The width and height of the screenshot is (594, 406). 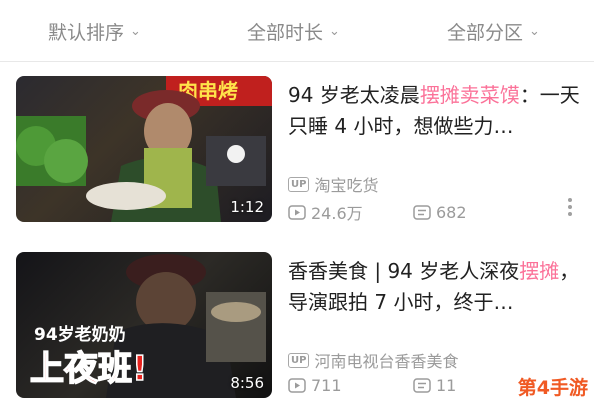 I want to click on stats-row: 24.6万 682, so click(x=433, y=212).